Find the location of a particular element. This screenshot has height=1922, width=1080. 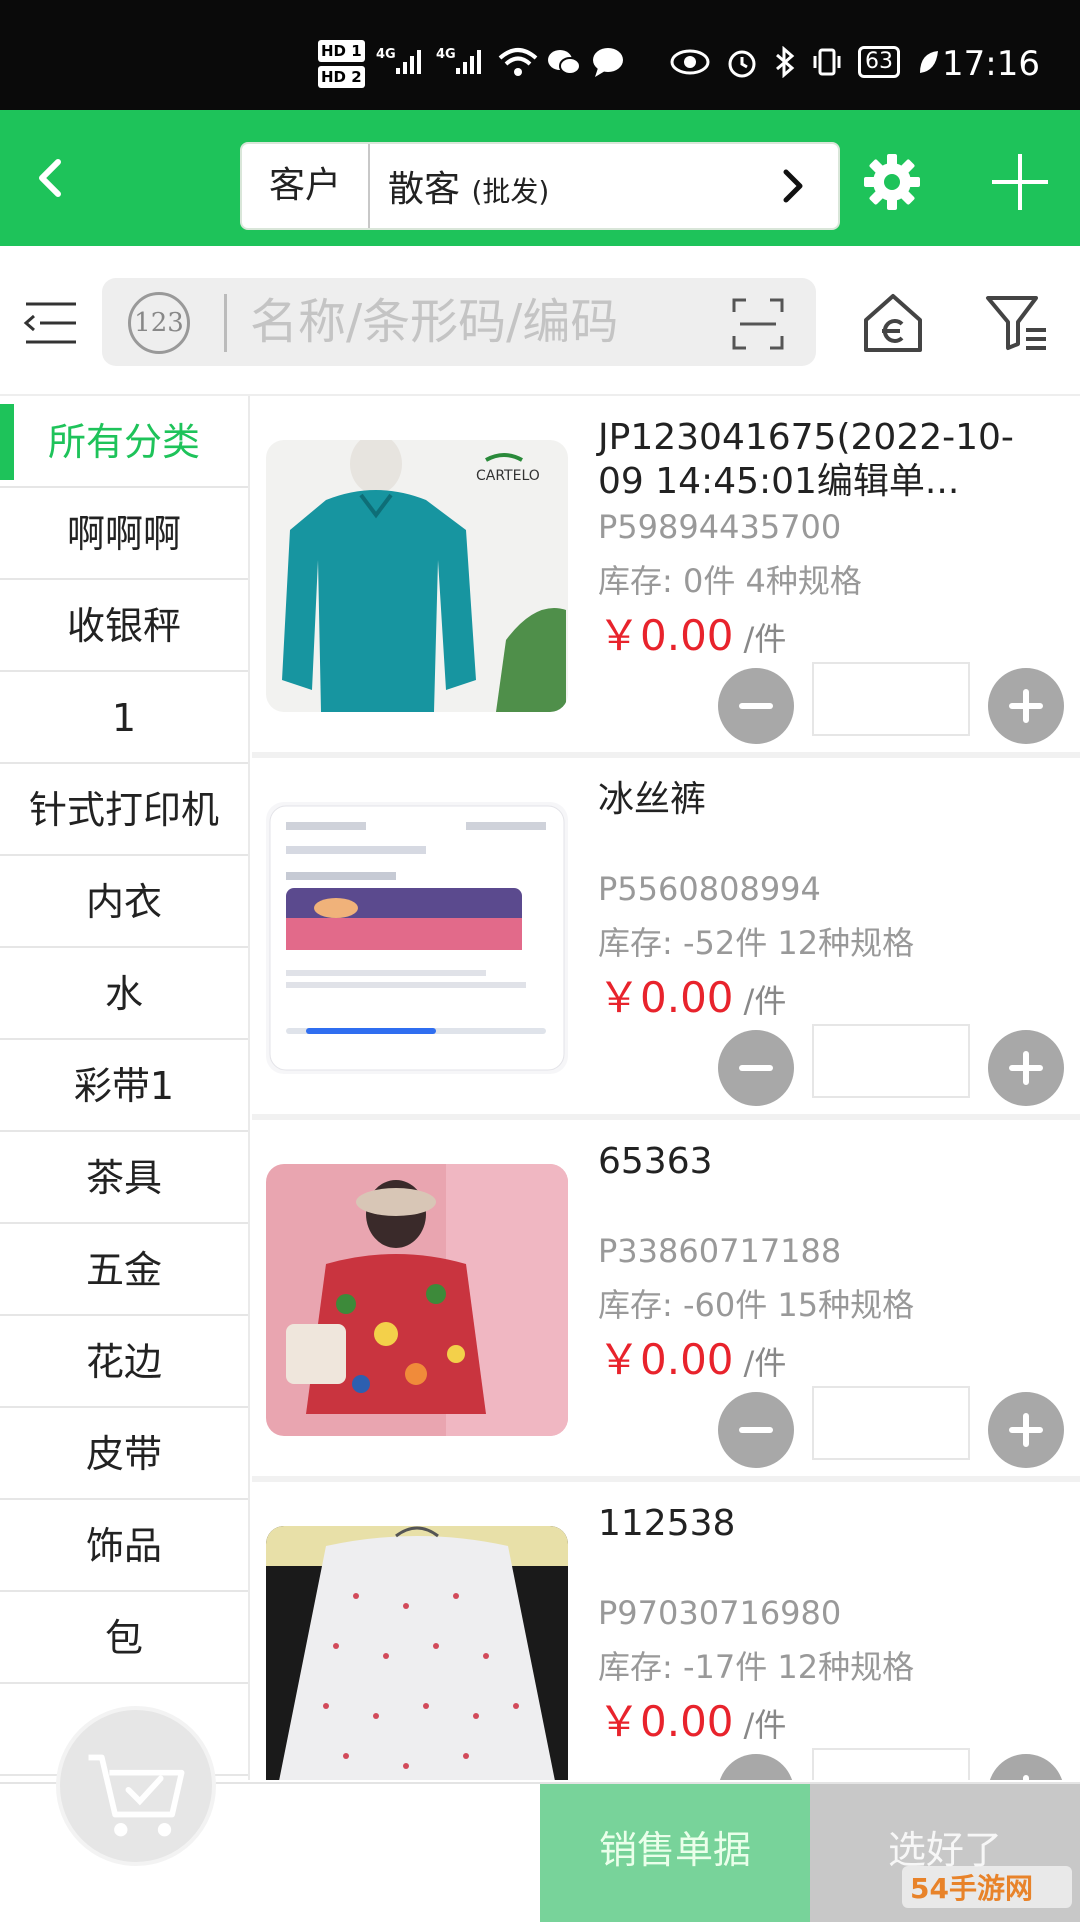

category-item: 彩带1 is located at coordinates (124, 1086).